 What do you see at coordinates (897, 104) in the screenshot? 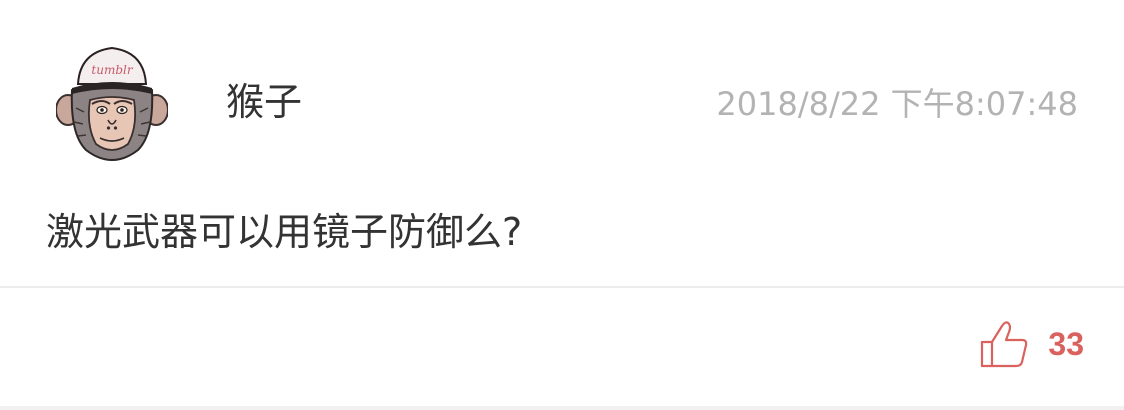
I see `timestamp: 2018/8/22 下午8:07:48` at bounding box center [897, 104].